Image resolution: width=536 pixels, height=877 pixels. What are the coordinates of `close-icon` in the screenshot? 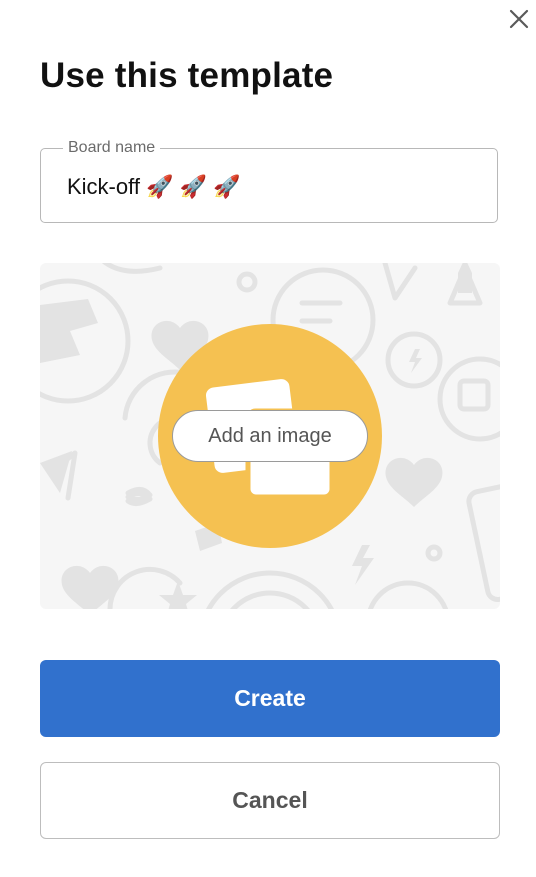 It's located at (519, 21).